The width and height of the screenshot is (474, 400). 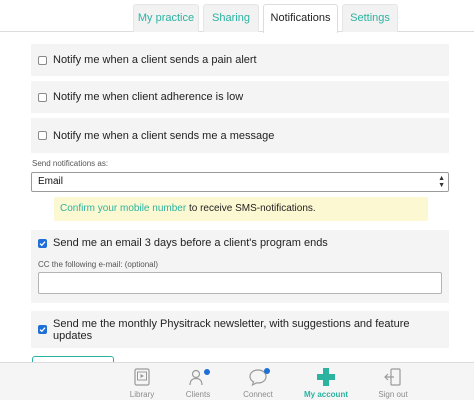 I want to click on sms-notice-text: to receive SMS-notifications., so click(x=251, y=208).